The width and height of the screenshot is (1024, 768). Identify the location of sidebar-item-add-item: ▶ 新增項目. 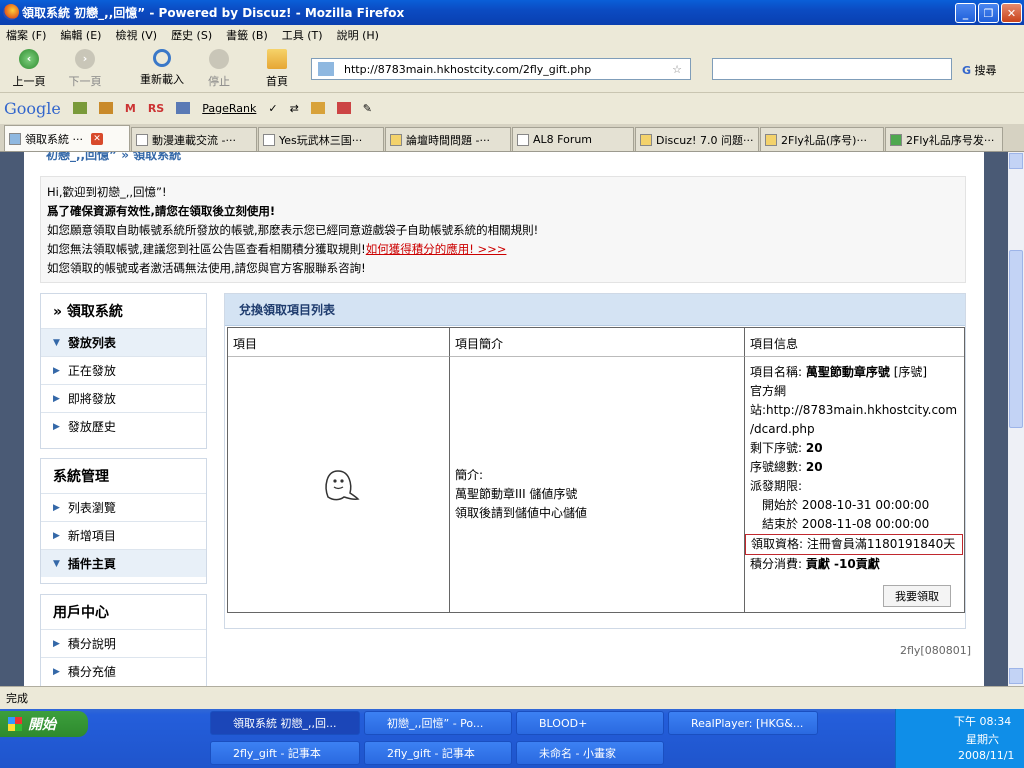
(123, 535).